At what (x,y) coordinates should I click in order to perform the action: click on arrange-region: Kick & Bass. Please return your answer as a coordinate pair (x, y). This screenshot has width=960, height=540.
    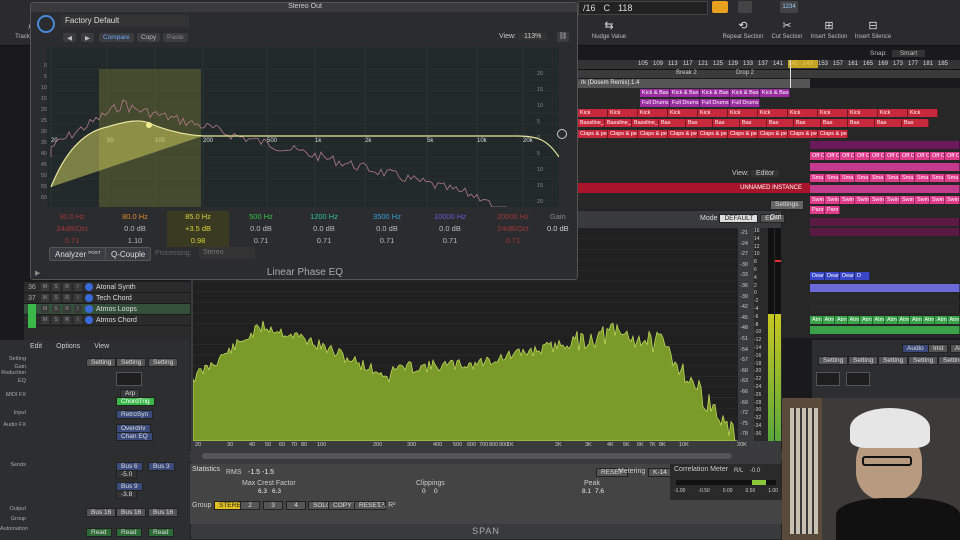
    Looking at the image, I should click on (775, 93).